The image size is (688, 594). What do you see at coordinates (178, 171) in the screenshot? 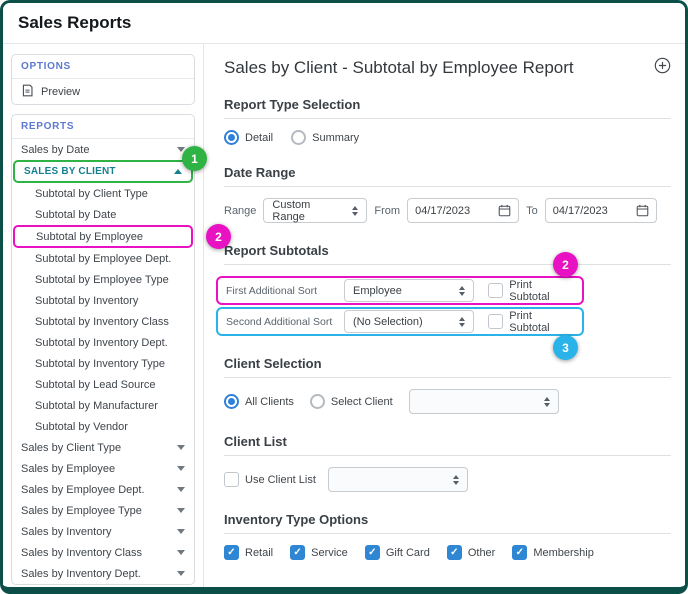
I see `chevron-up-icon` at bounding box center [178, 171].